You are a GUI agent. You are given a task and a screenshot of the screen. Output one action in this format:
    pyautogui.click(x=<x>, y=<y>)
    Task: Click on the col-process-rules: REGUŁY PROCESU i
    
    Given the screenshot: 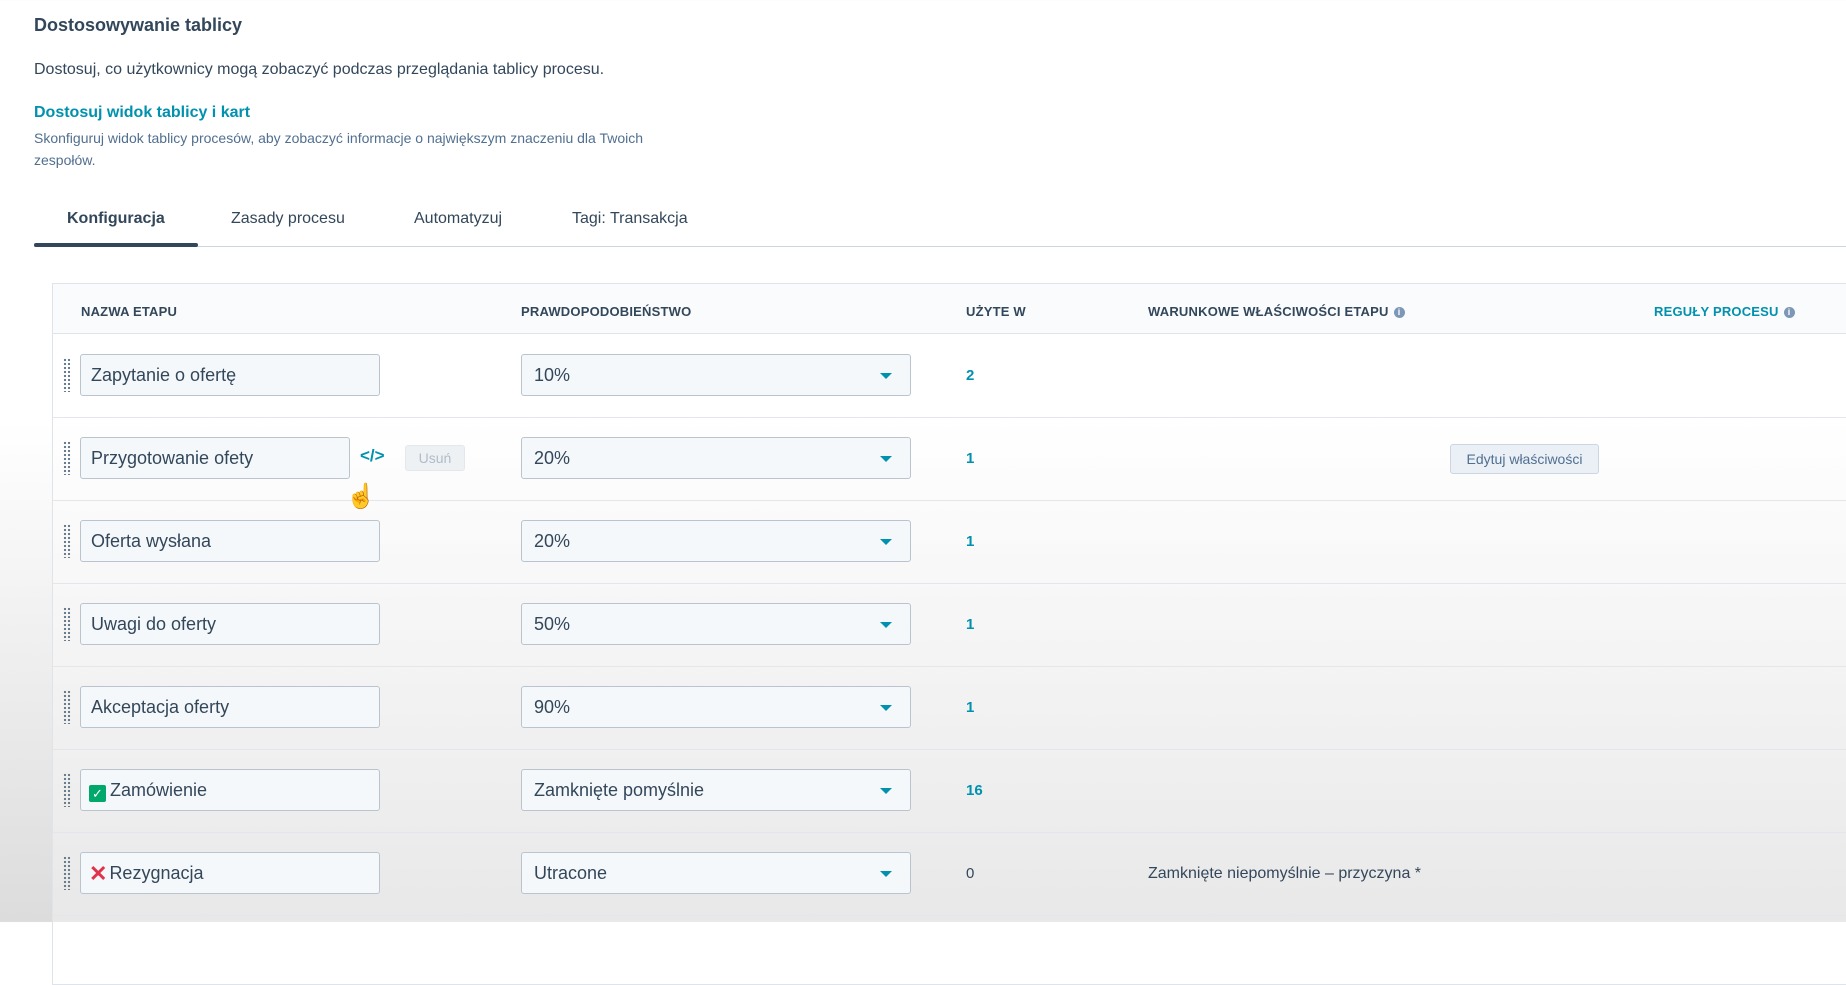 What is the action you would take?
    pyautogui.click(x=1724, y=311)
    